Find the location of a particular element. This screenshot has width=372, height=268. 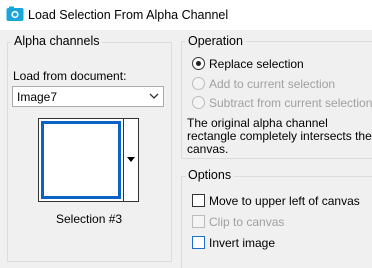

checkbox-clip-to-canvas is located at coordinates (198, 221).